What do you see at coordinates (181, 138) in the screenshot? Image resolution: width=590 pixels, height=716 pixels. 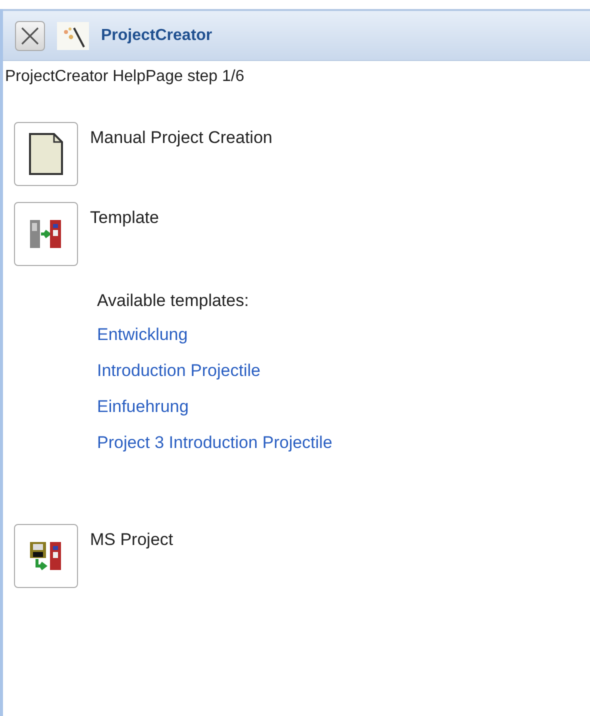 I see `option-label: Manual Project Creation` at bounding box center [181, 138].